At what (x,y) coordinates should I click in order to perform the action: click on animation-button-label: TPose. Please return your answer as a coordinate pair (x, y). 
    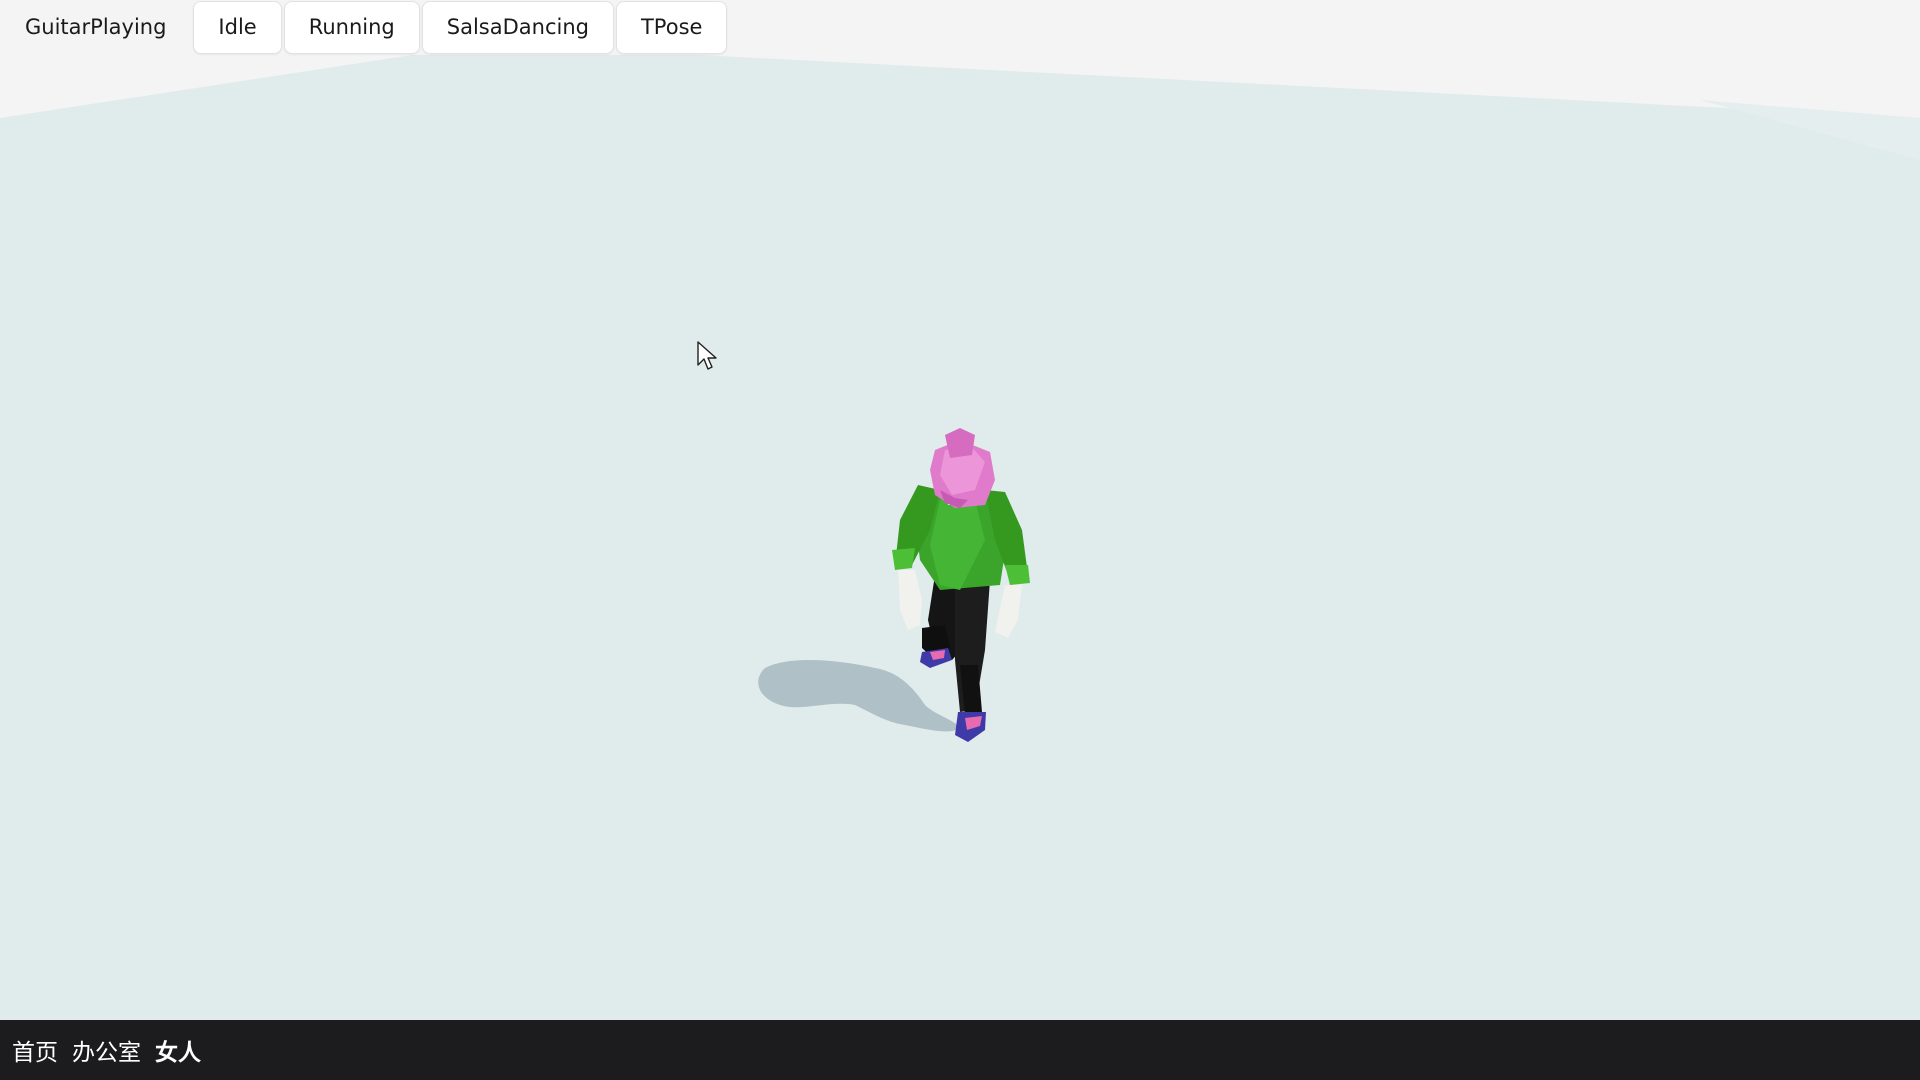
    Looking at the image, I should click on (671, 27).